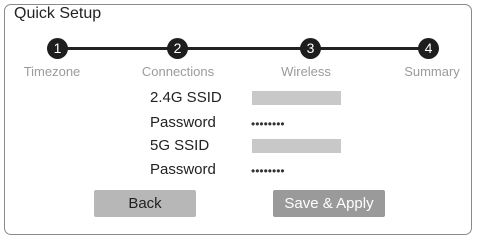 The height and width of the screenshot is (242, 479). Describe the element at coordinates (296, 146) in the screenshot. I see `ssid-5g-field` at that location.